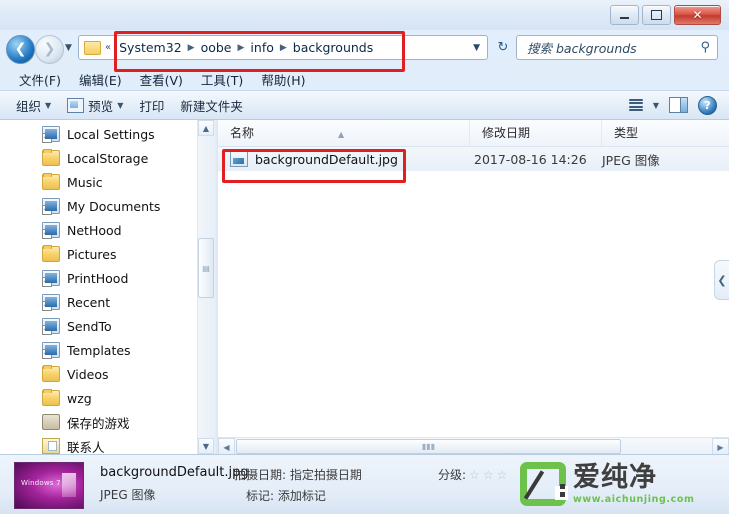  Describe the element at coordinates (107, 422) in the screenshot. I see `tree-item-saved-games: 保存的游戏` at that location.